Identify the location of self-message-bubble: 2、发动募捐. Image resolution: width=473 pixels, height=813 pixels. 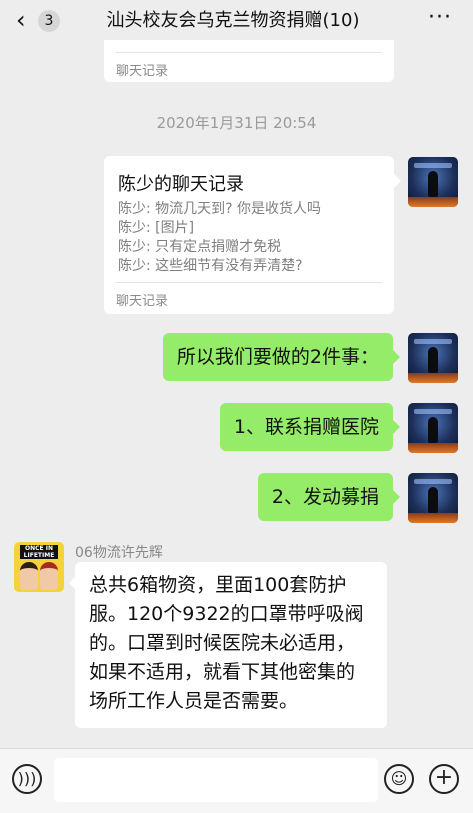
(325, 497).